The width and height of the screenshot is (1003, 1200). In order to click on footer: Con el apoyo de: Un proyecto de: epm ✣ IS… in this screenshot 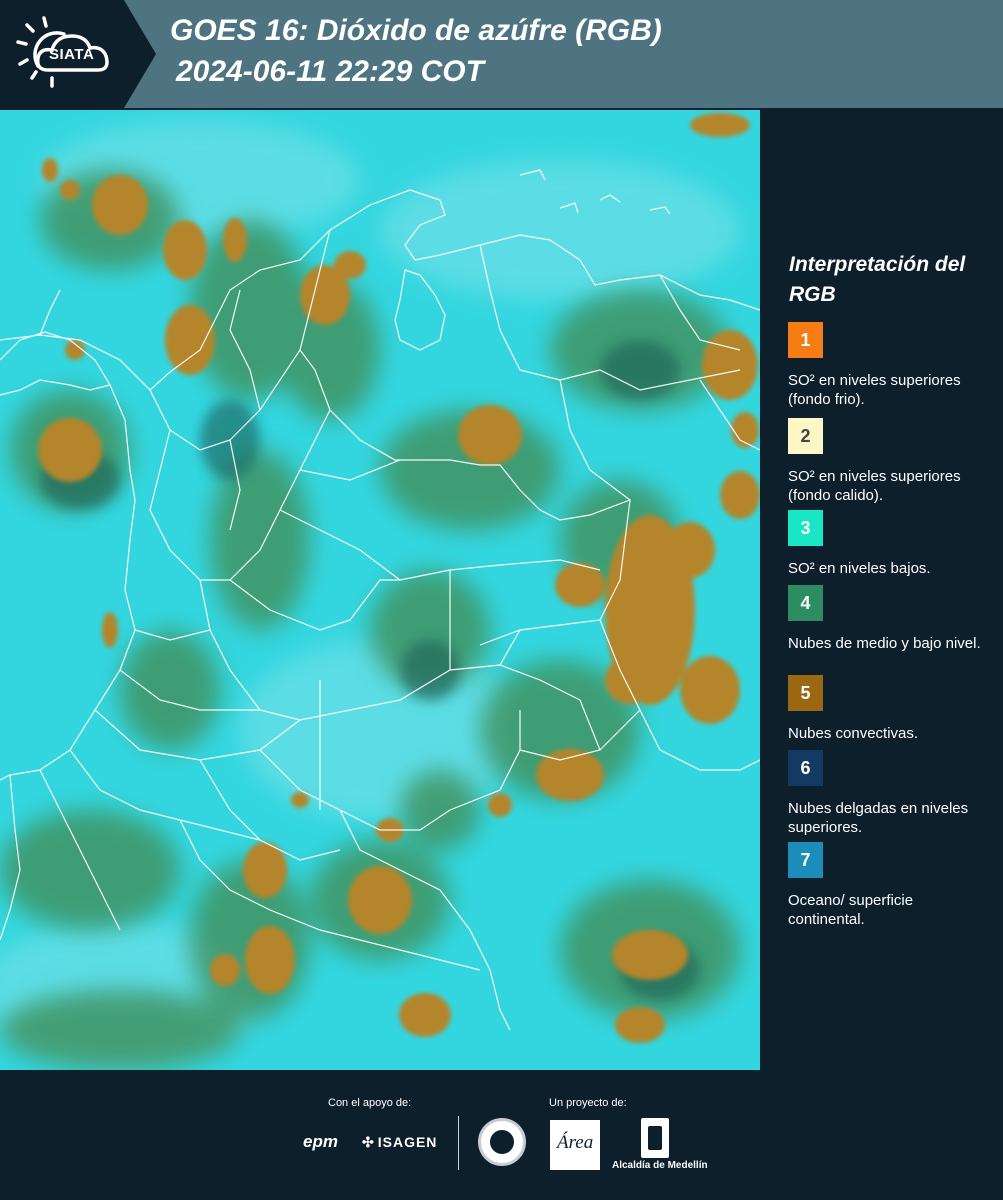, I will do `click(501, 1135)`.